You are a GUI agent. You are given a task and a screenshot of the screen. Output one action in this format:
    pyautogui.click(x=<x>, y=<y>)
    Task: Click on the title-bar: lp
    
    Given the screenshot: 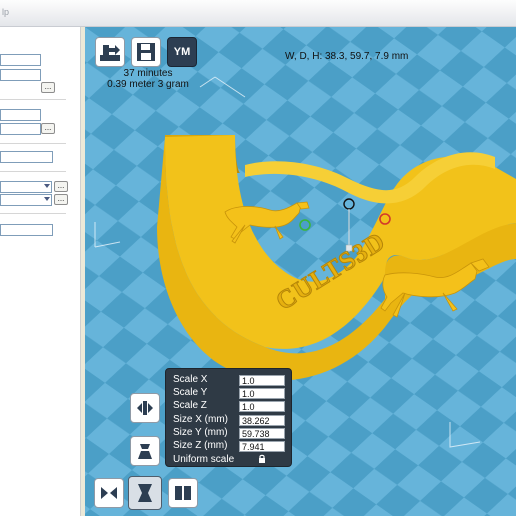 What is the action you would take?
    pyautogui.click(x=258, y=13)
    